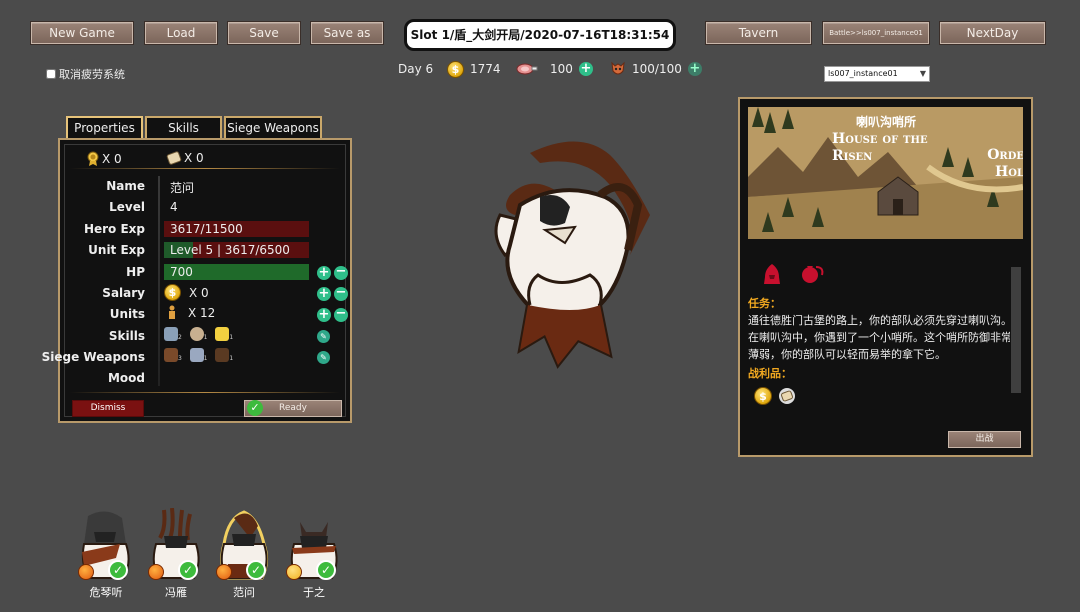 This screenshot has height=612, width=1080. Describe the element at coordinates (106, 592) in the screenshot. I see `party-hero-name: 危琴听` at that location.